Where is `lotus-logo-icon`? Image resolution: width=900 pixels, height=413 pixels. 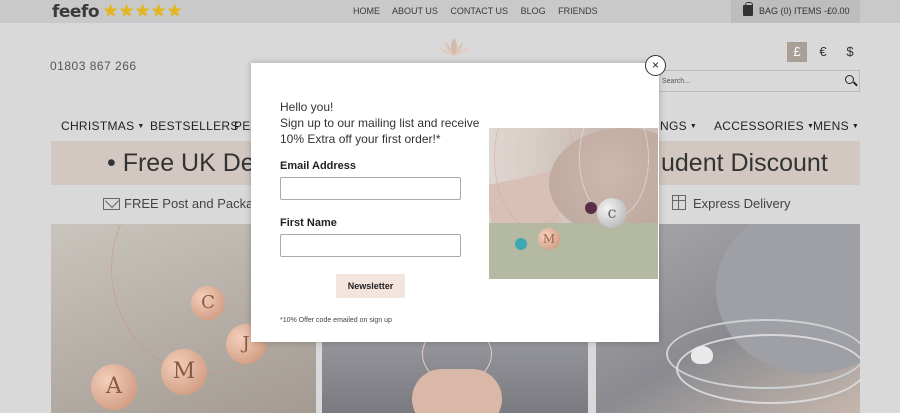 lotus-logo-icon is located at coordinates (454, 47).